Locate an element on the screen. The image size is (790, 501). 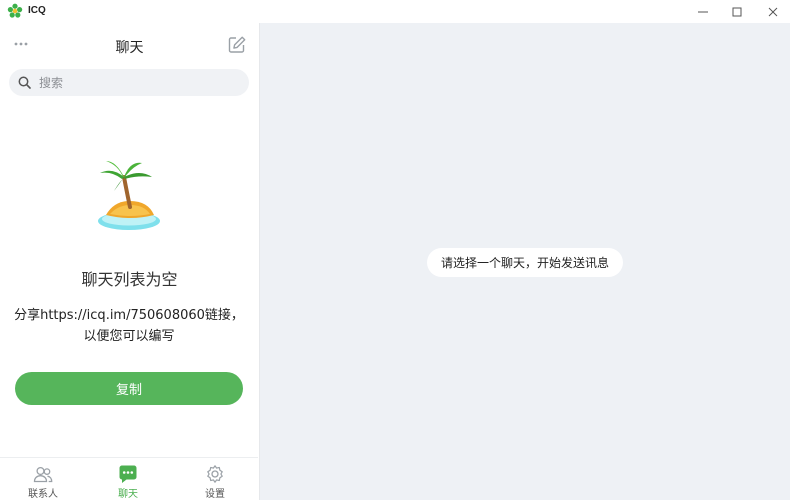
minimize-button is located at coordinates (703, 11).